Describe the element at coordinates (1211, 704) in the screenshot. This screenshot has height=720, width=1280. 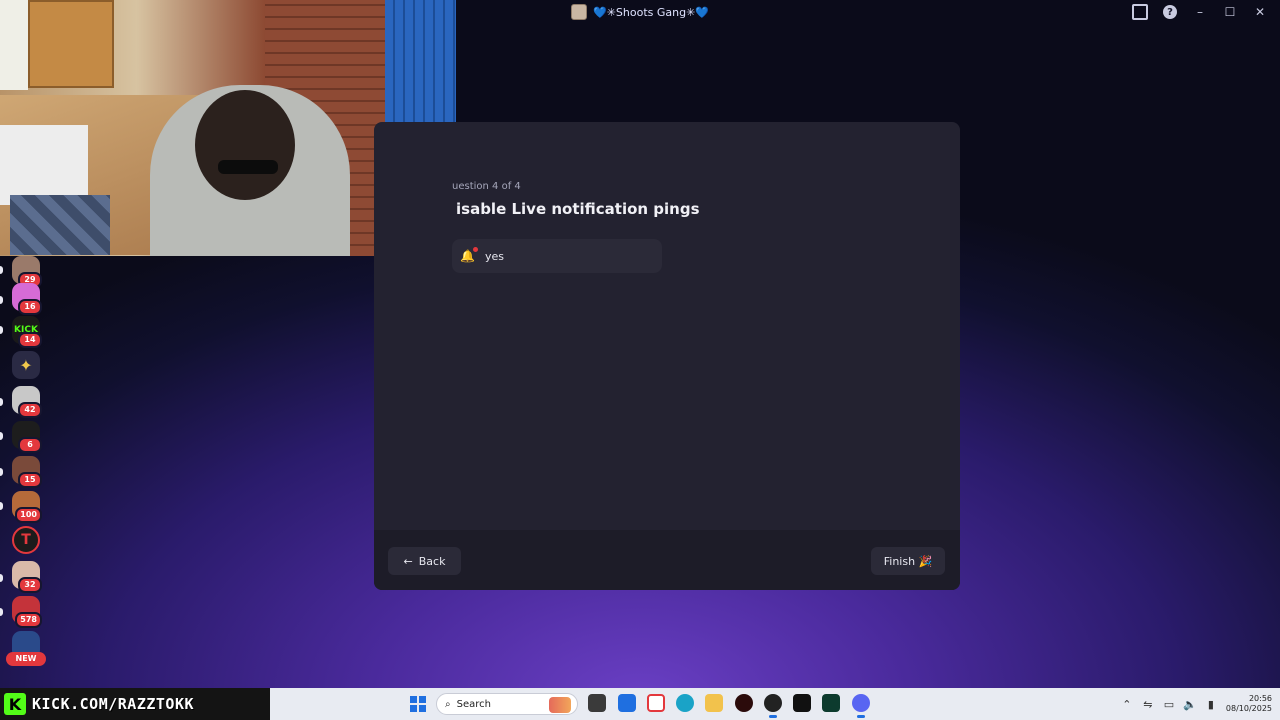
I see `battery-icon: ▮` at that location.